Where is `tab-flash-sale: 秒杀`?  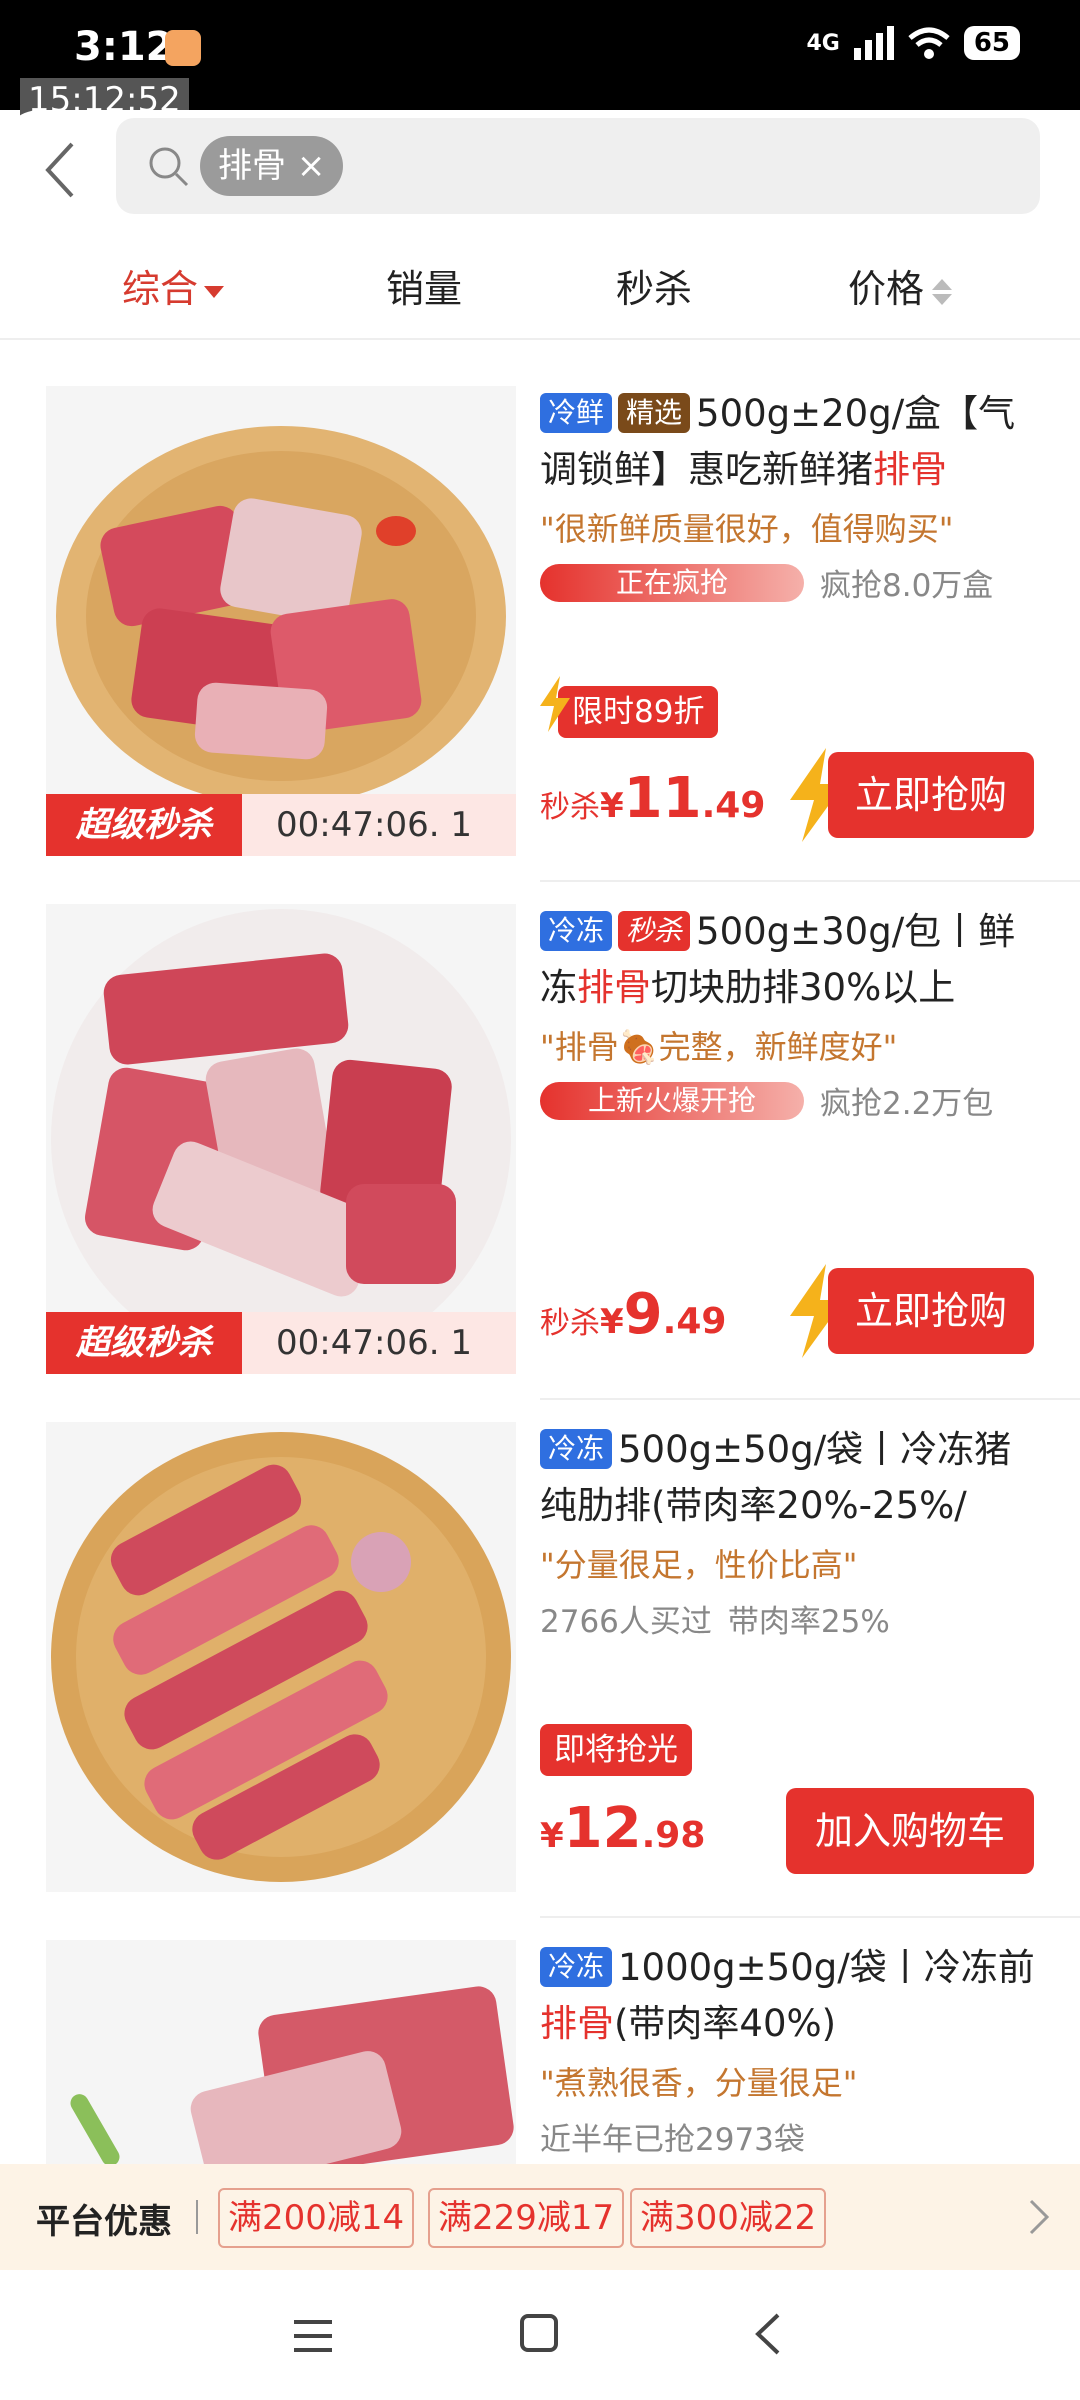 tab-flash-sale: 秒杀 is located at coordinates (654, 285).